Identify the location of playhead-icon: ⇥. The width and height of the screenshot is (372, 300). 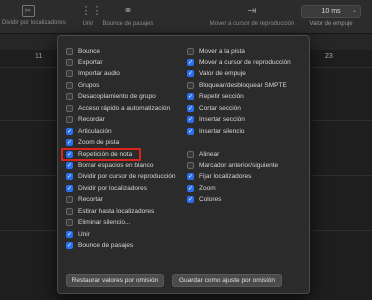
(252, 11).